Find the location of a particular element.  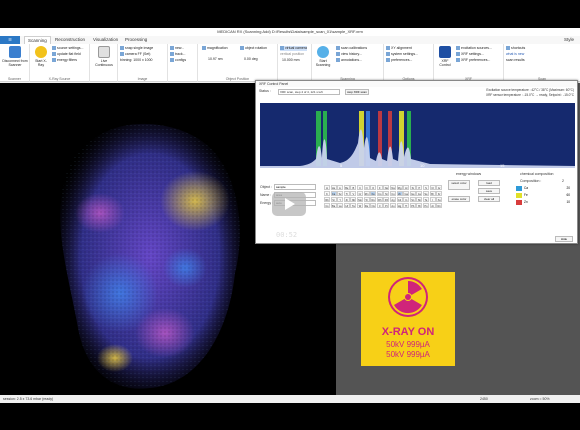

element-button-bi: Bi is located at coordinates (419, 205).